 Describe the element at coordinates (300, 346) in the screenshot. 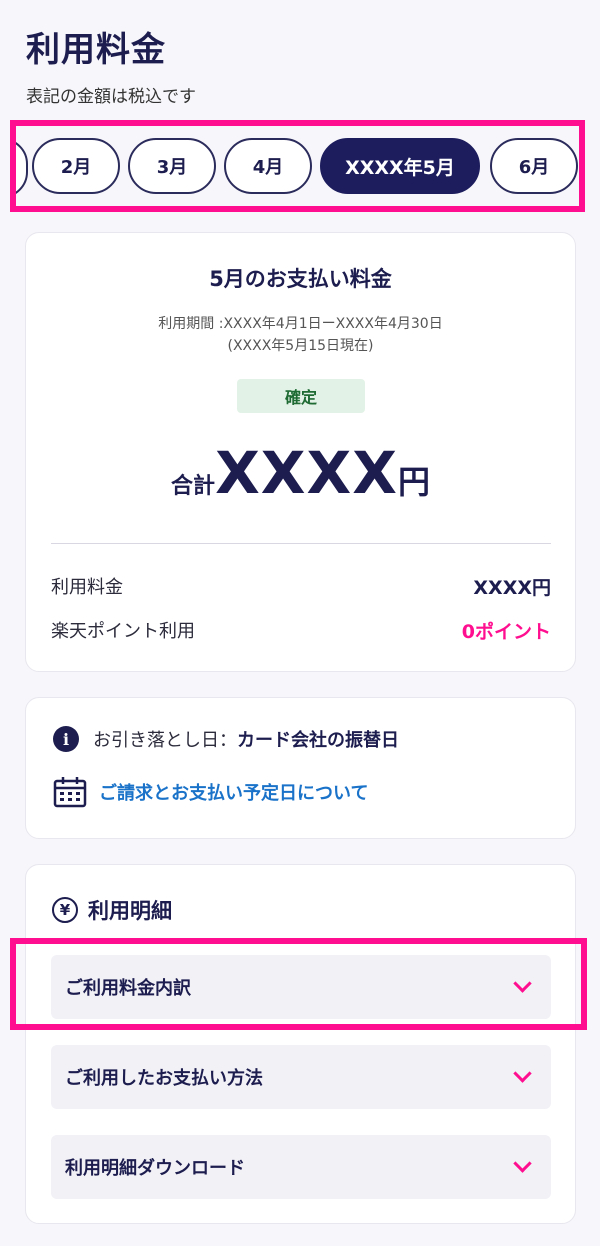

I see `usage-period-asof: (XXXX年5月15日現在)` at that location.